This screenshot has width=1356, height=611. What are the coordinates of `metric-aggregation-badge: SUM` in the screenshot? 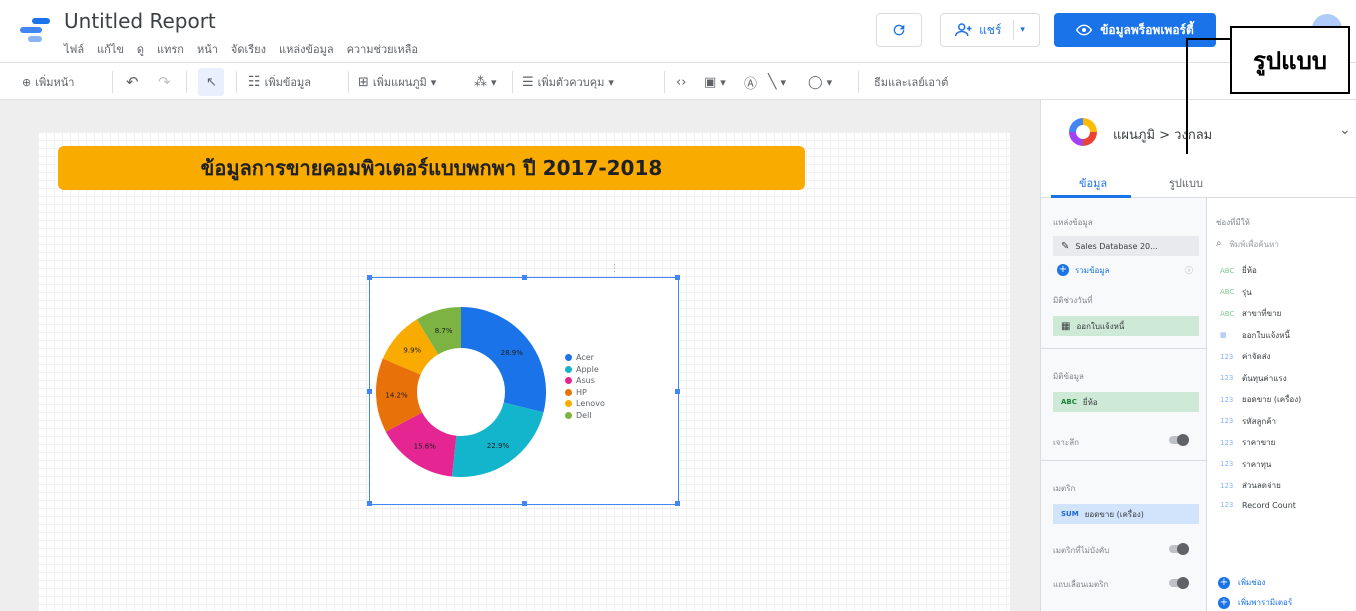 It's located at (1070, 514).